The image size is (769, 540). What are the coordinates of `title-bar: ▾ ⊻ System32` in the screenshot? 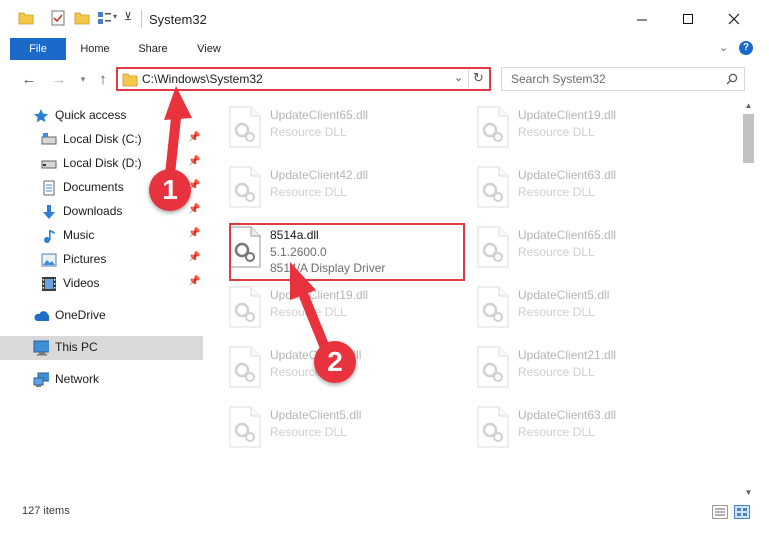 It's located at (384, 19).